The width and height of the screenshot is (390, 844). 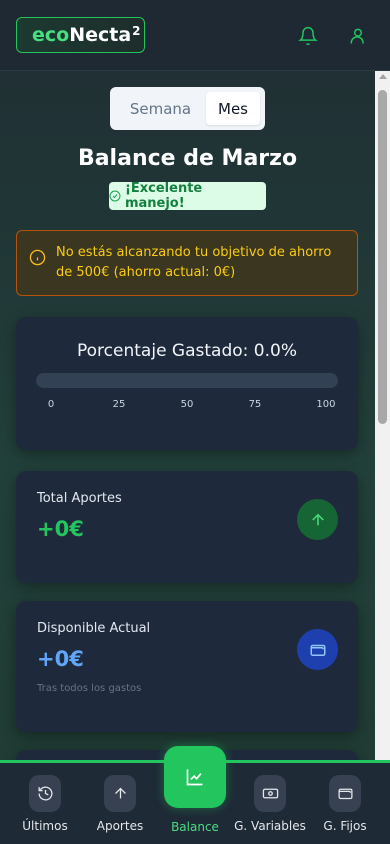 What do you see at coordinates (115, 196) in the screenshot?
I see `check-circle-icon` at bounding box center [115, 196].